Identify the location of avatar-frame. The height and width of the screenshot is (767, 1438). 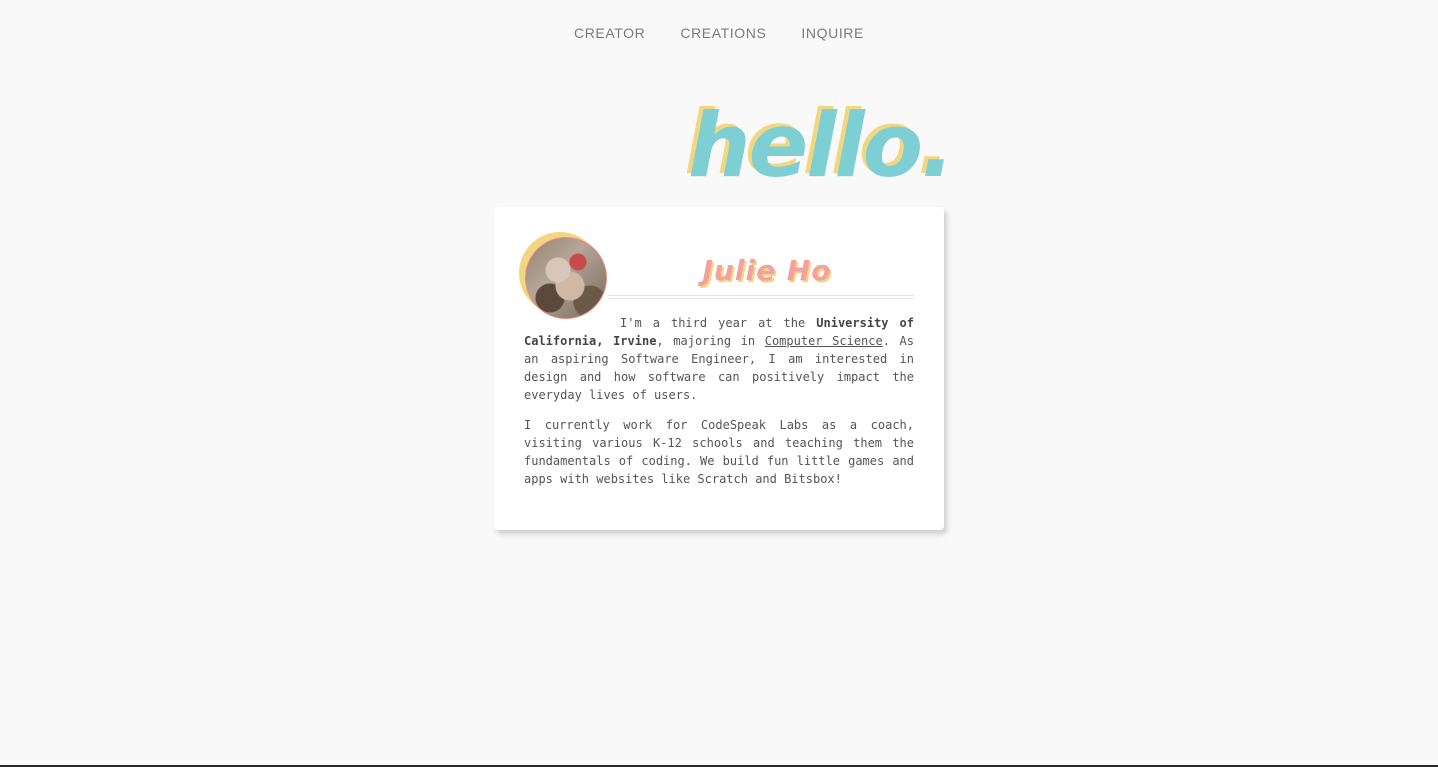
(563, 276).